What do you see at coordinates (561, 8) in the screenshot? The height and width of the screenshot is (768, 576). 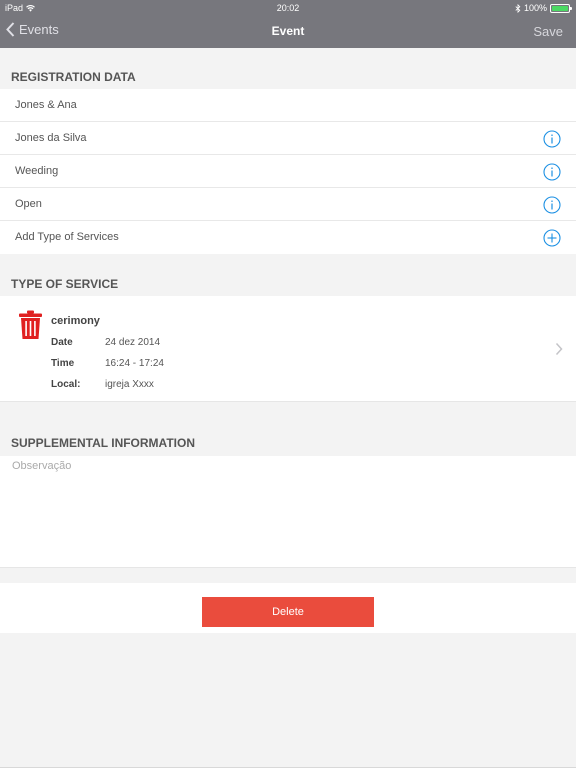 I see `battery-icon` at bounding box center [561, 8].